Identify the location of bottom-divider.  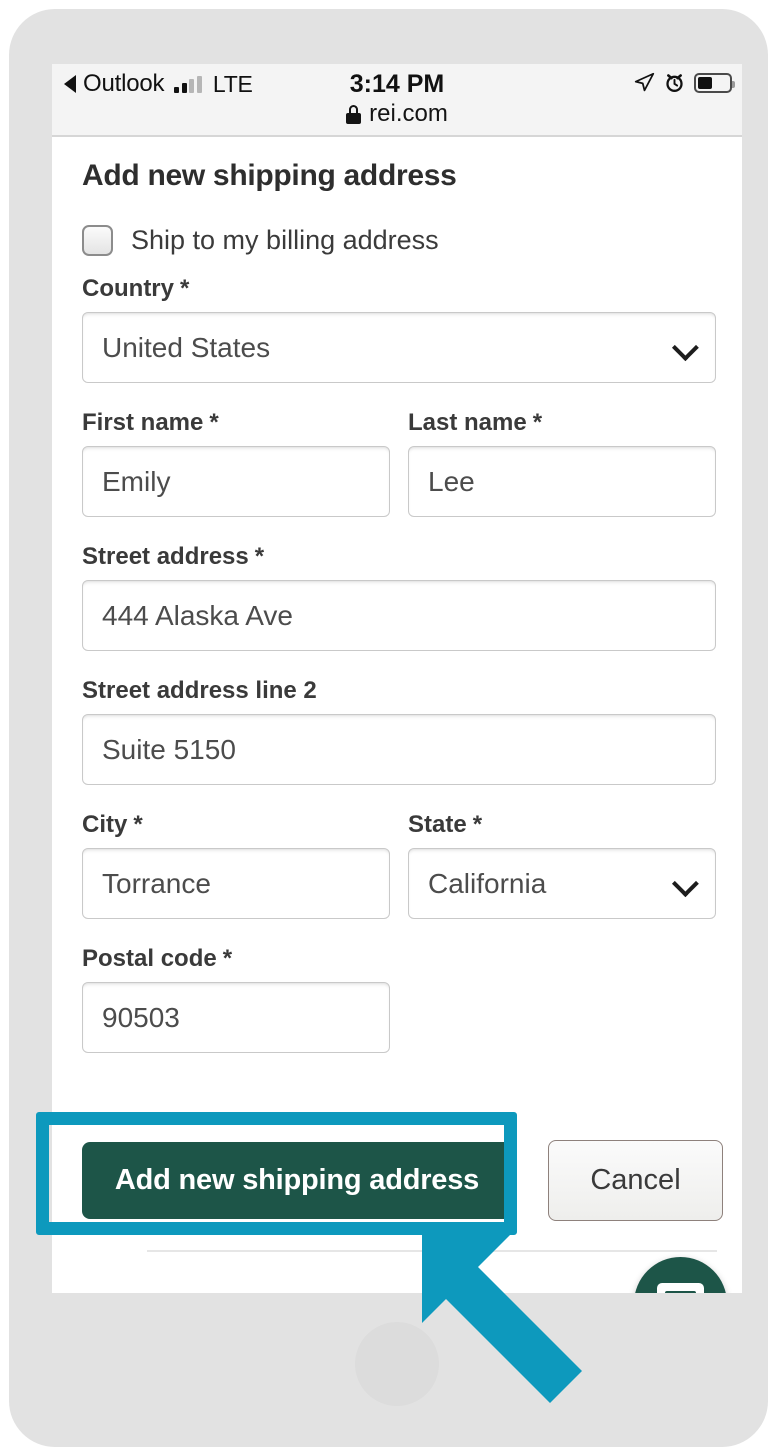
(432, 1251).